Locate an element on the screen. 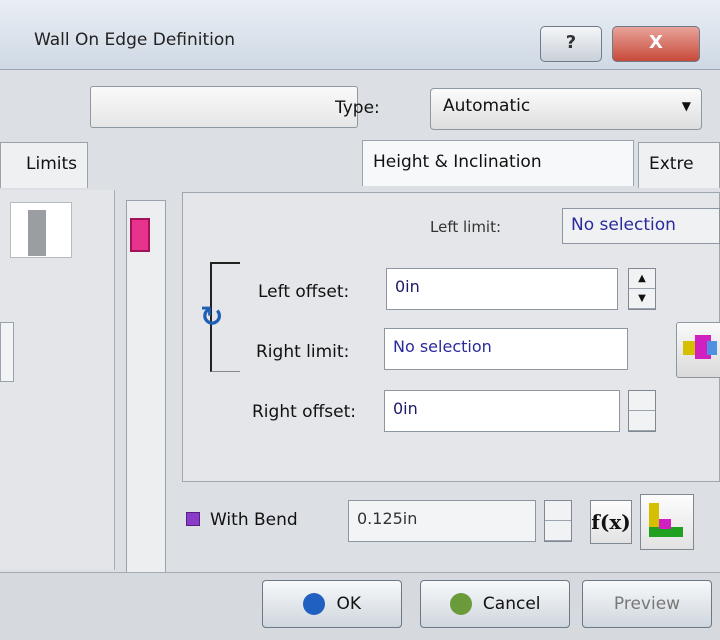  close-icon: X is located at coordinates (656, 42).